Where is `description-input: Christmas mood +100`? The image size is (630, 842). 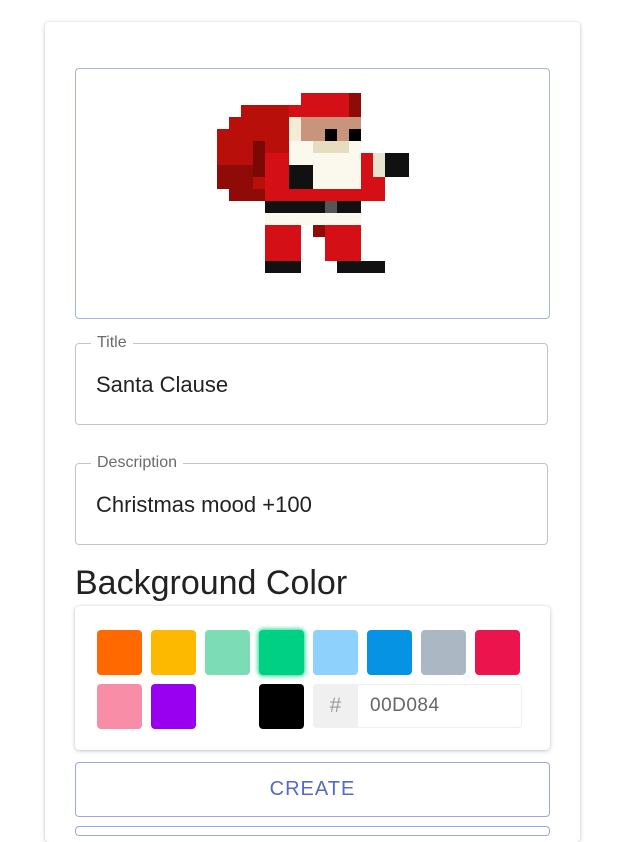 description-input: Christmas mood +100 is located at coordinates (204, 505).